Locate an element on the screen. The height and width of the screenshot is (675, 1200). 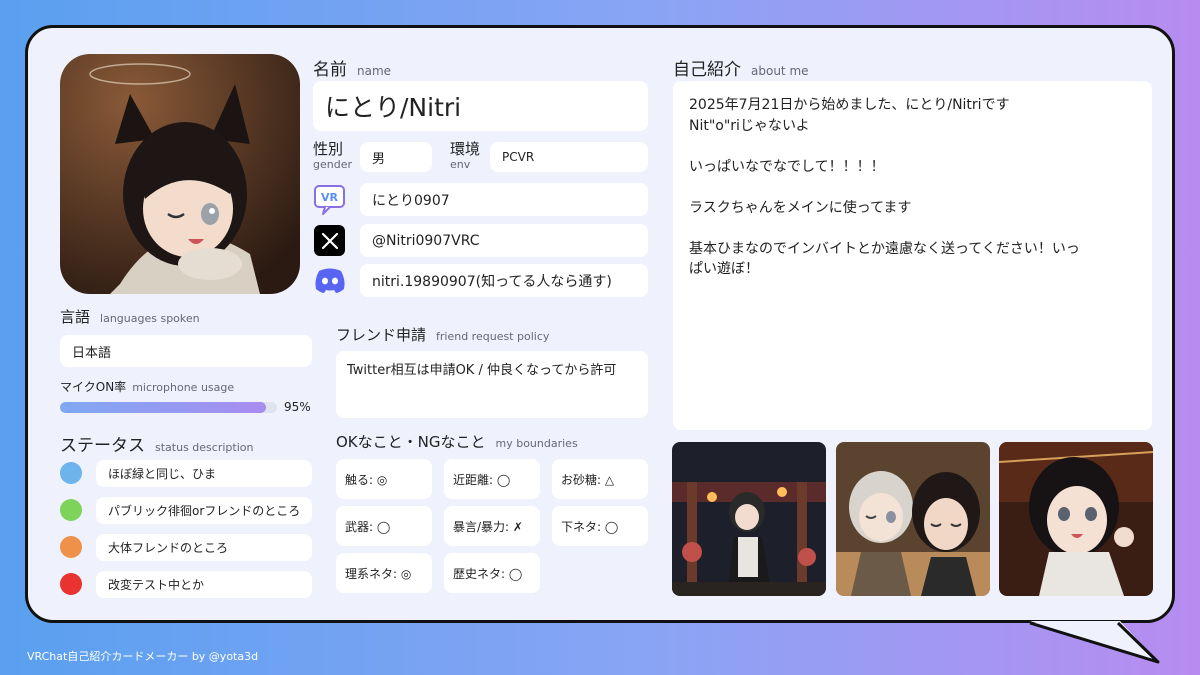
status-item: パブリック徘徊orフレンドのところ is located at coordinates (204, 510).